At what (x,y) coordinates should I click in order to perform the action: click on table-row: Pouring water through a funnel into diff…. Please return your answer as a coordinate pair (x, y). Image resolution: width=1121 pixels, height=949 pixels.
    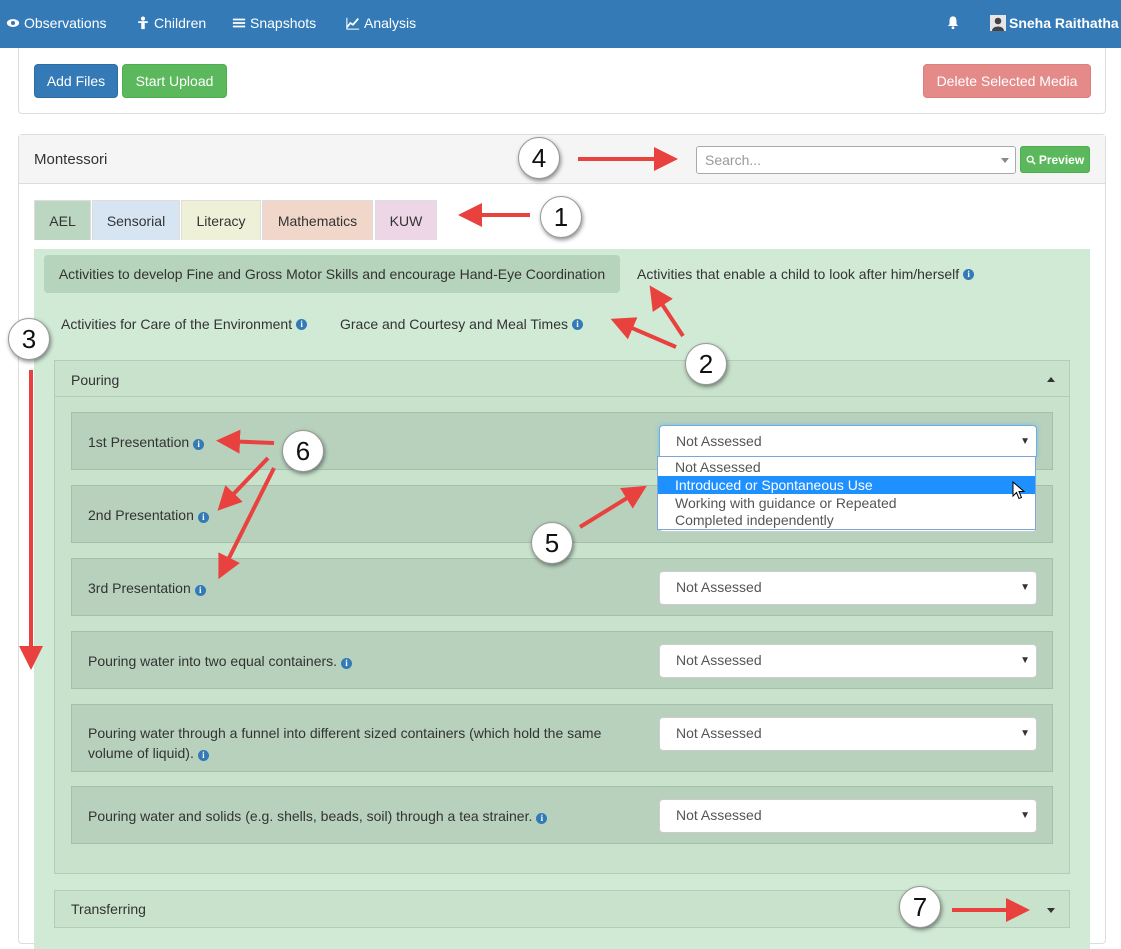
    Looking at the image, I should click on (562, 738).